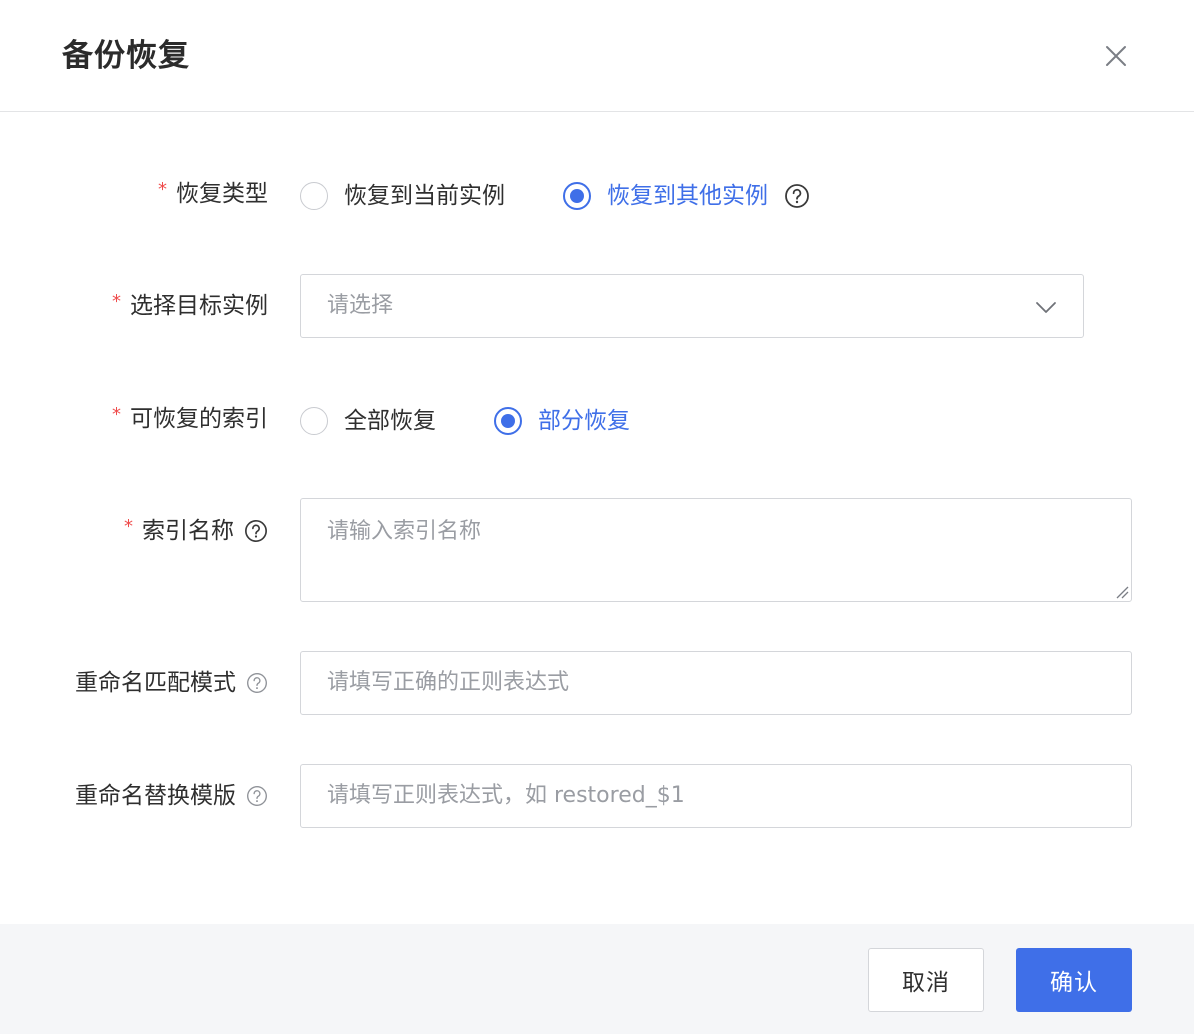 The width and height of the screenshot is (1194, 1034). I want to click on index-name-textarea: 请输入索引名称, so click(716, 550).